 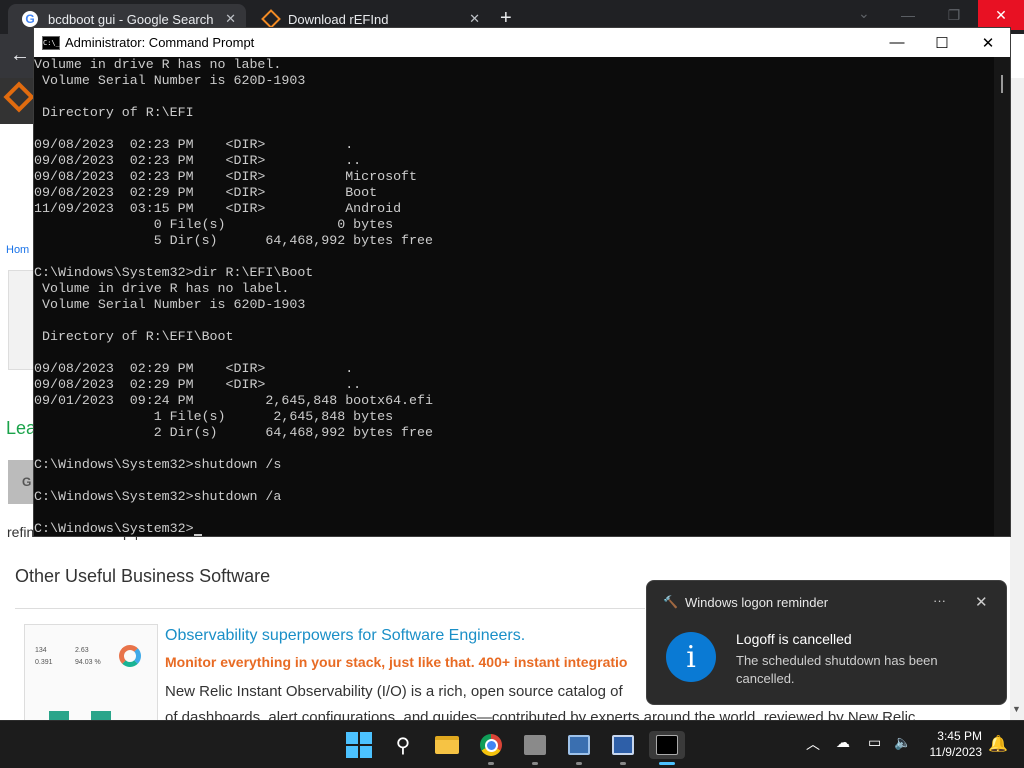 What do you see at coordinates (949, 752) in the screenshot?
I see `clock-date: 11/9/2023` at bounding box center [949, 752].